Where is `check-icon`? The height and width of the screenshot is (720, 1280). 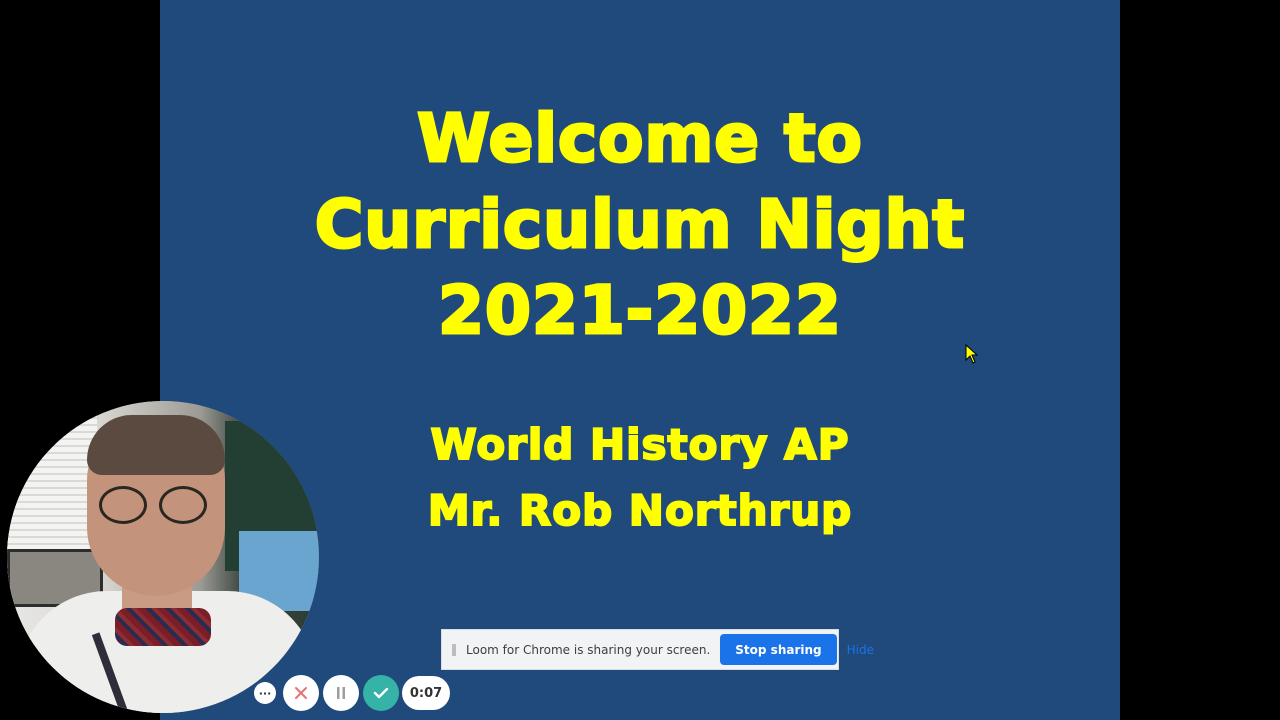
check-icon is located at coordinates (381, 693).